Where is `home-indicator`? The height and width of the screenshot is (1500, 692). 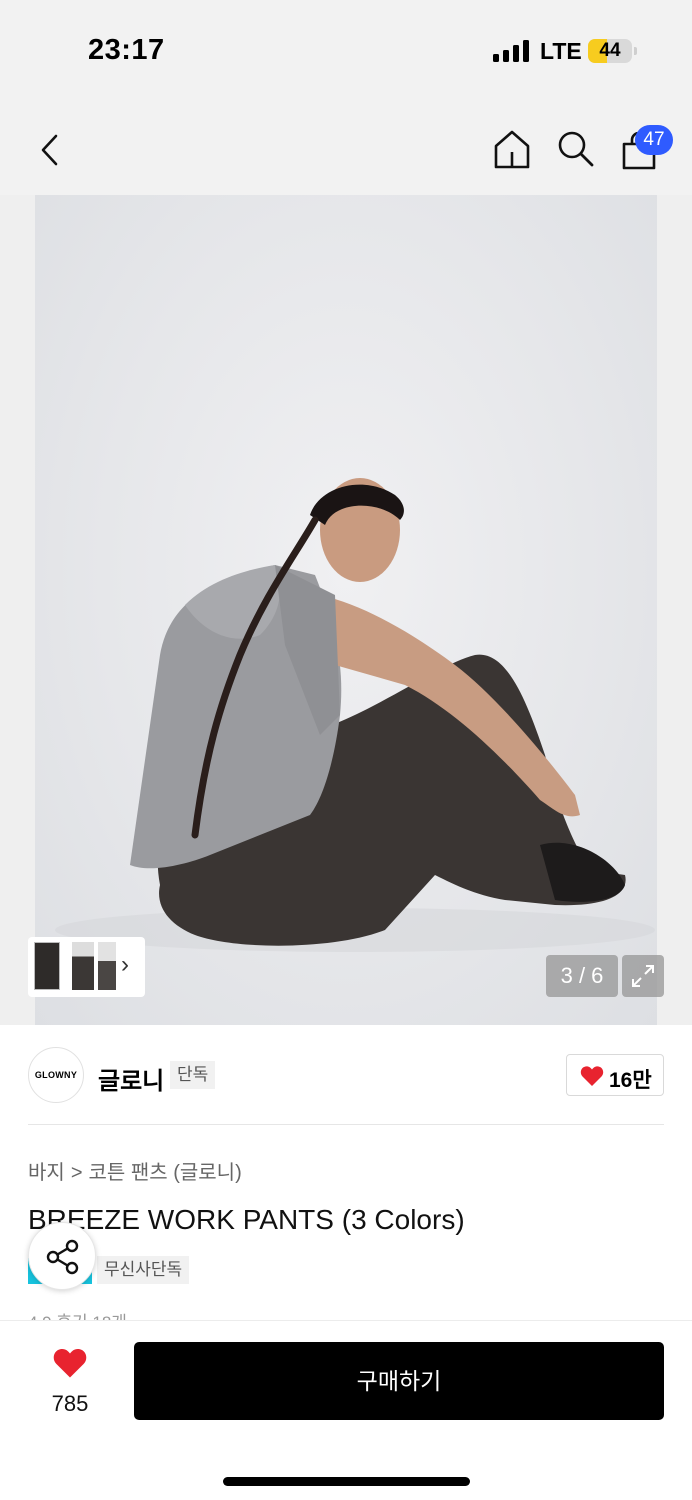
home-indicator is located at coordinates (346, 1481).